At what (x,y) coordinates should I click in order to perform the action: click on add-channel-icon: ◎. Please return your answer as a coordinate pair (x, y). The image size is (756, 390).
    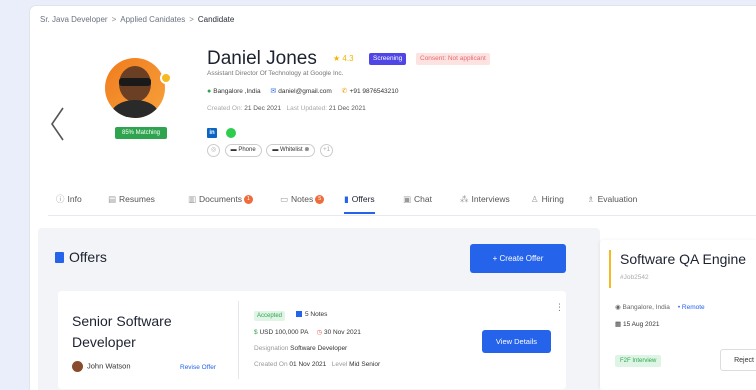
    Looking at the image, I should click on (213, 150).